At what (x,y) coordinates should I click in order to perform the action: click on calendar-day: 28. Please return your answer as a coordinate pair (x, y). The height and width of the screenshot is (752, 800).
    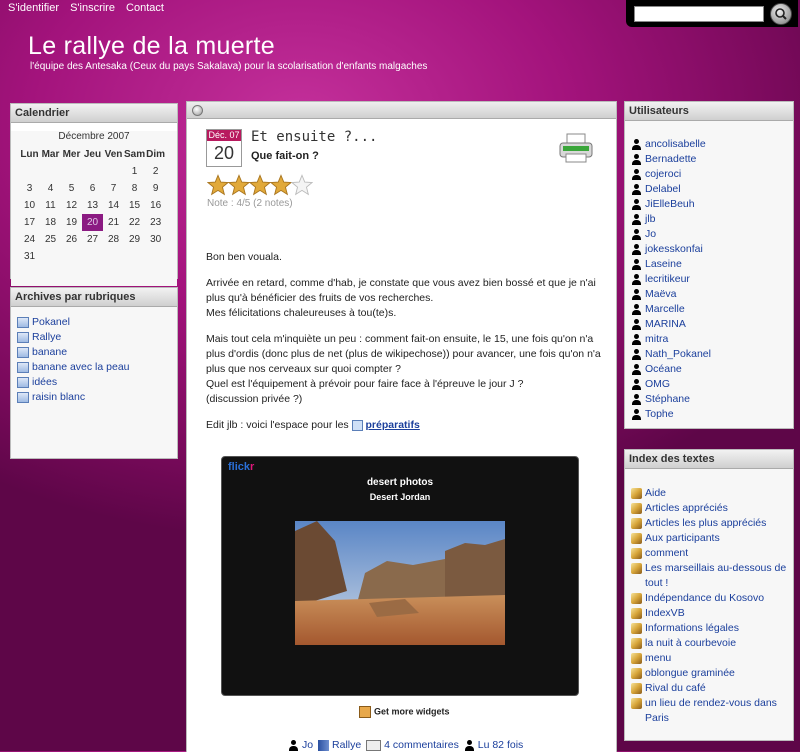
    Looking at the image, I should click on (113, 239).